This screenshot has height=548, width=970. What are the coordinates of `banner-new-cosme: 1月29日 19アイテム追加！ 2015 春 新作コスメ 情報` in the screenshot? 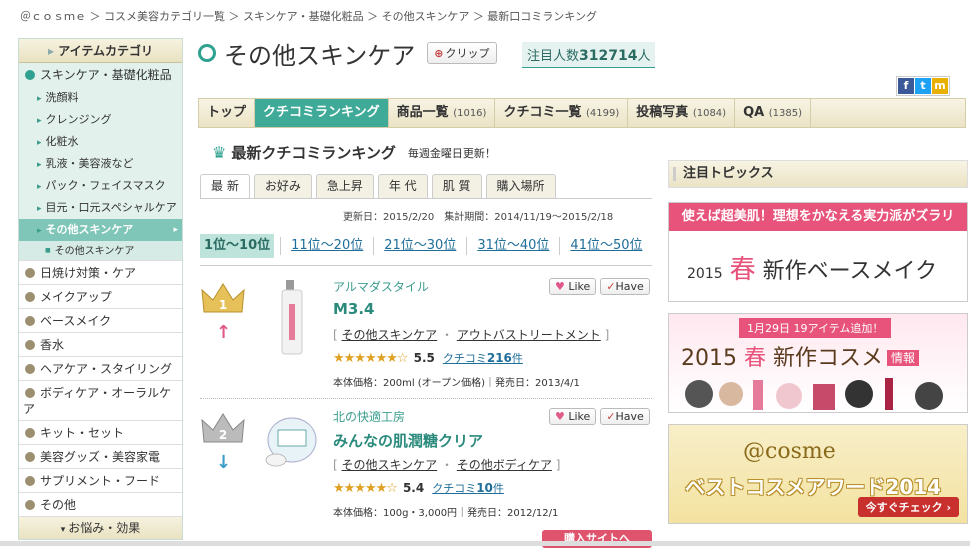 It's located at (818, 363).